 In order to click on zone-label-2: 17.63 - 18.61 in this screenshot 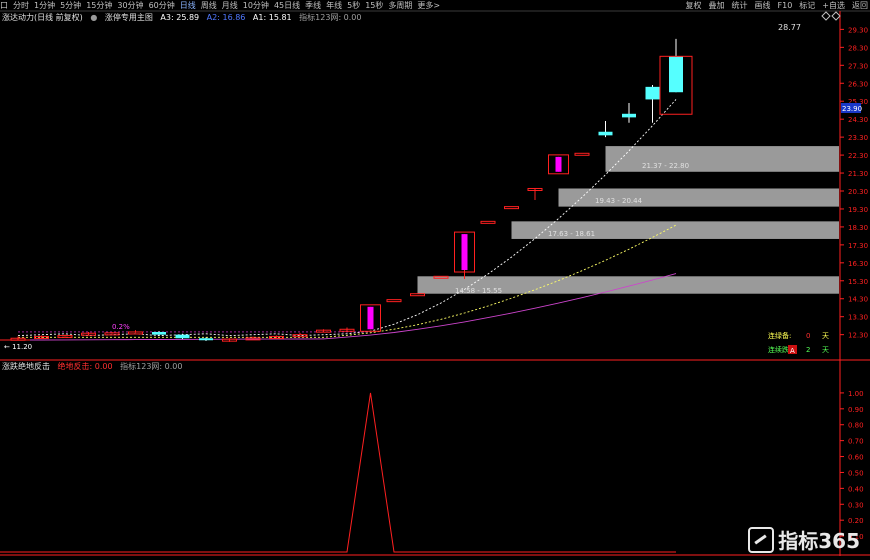, I will do `click(571, 234)`.